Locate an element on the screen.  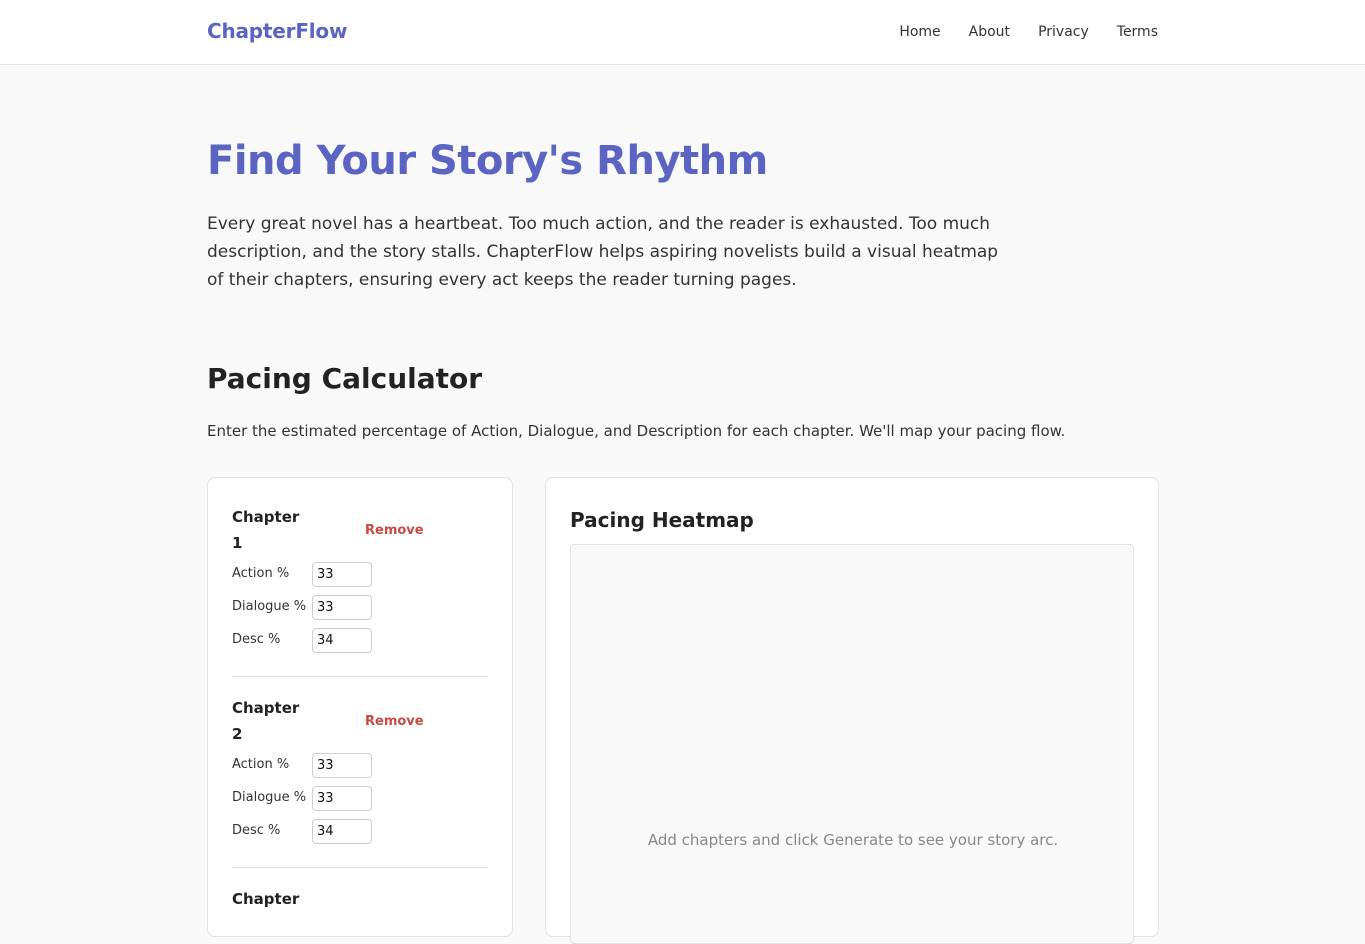
section-title: Pacing Calculator is located at coordinates (345, 378).